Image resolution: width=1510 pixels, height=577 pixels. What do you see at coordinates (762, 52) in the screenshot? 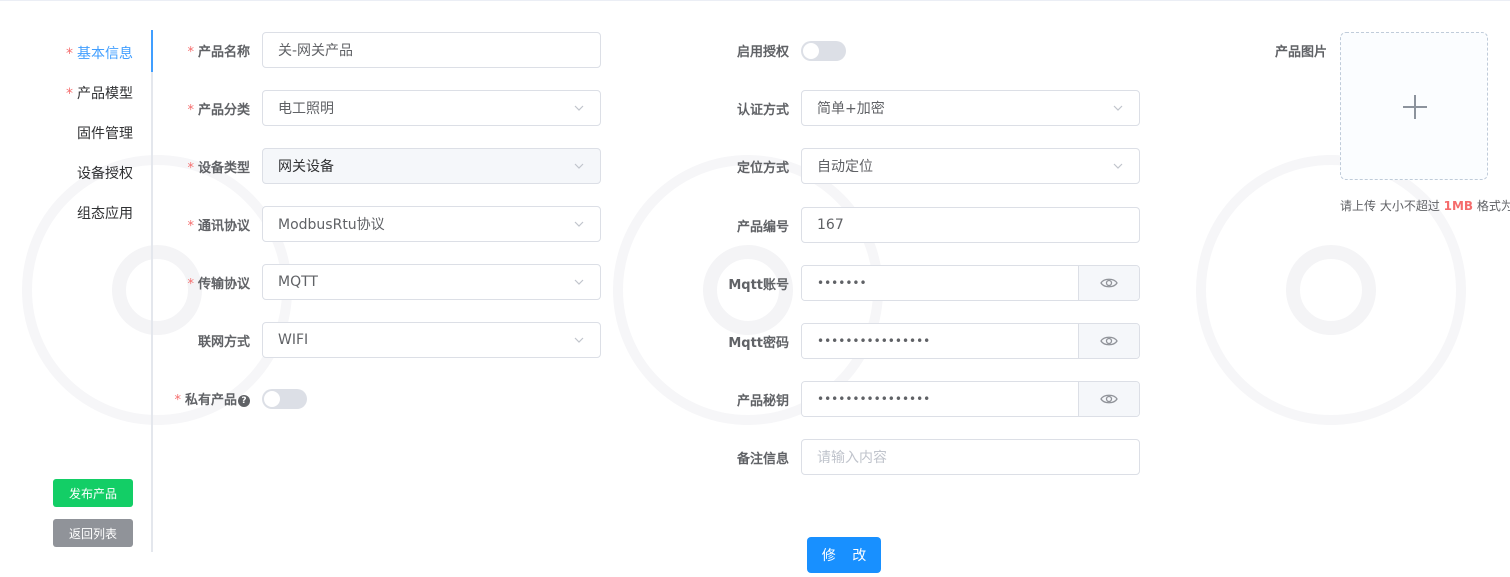
I see `auth-enable-label: 启用授权` at bounding box center [762, 52].